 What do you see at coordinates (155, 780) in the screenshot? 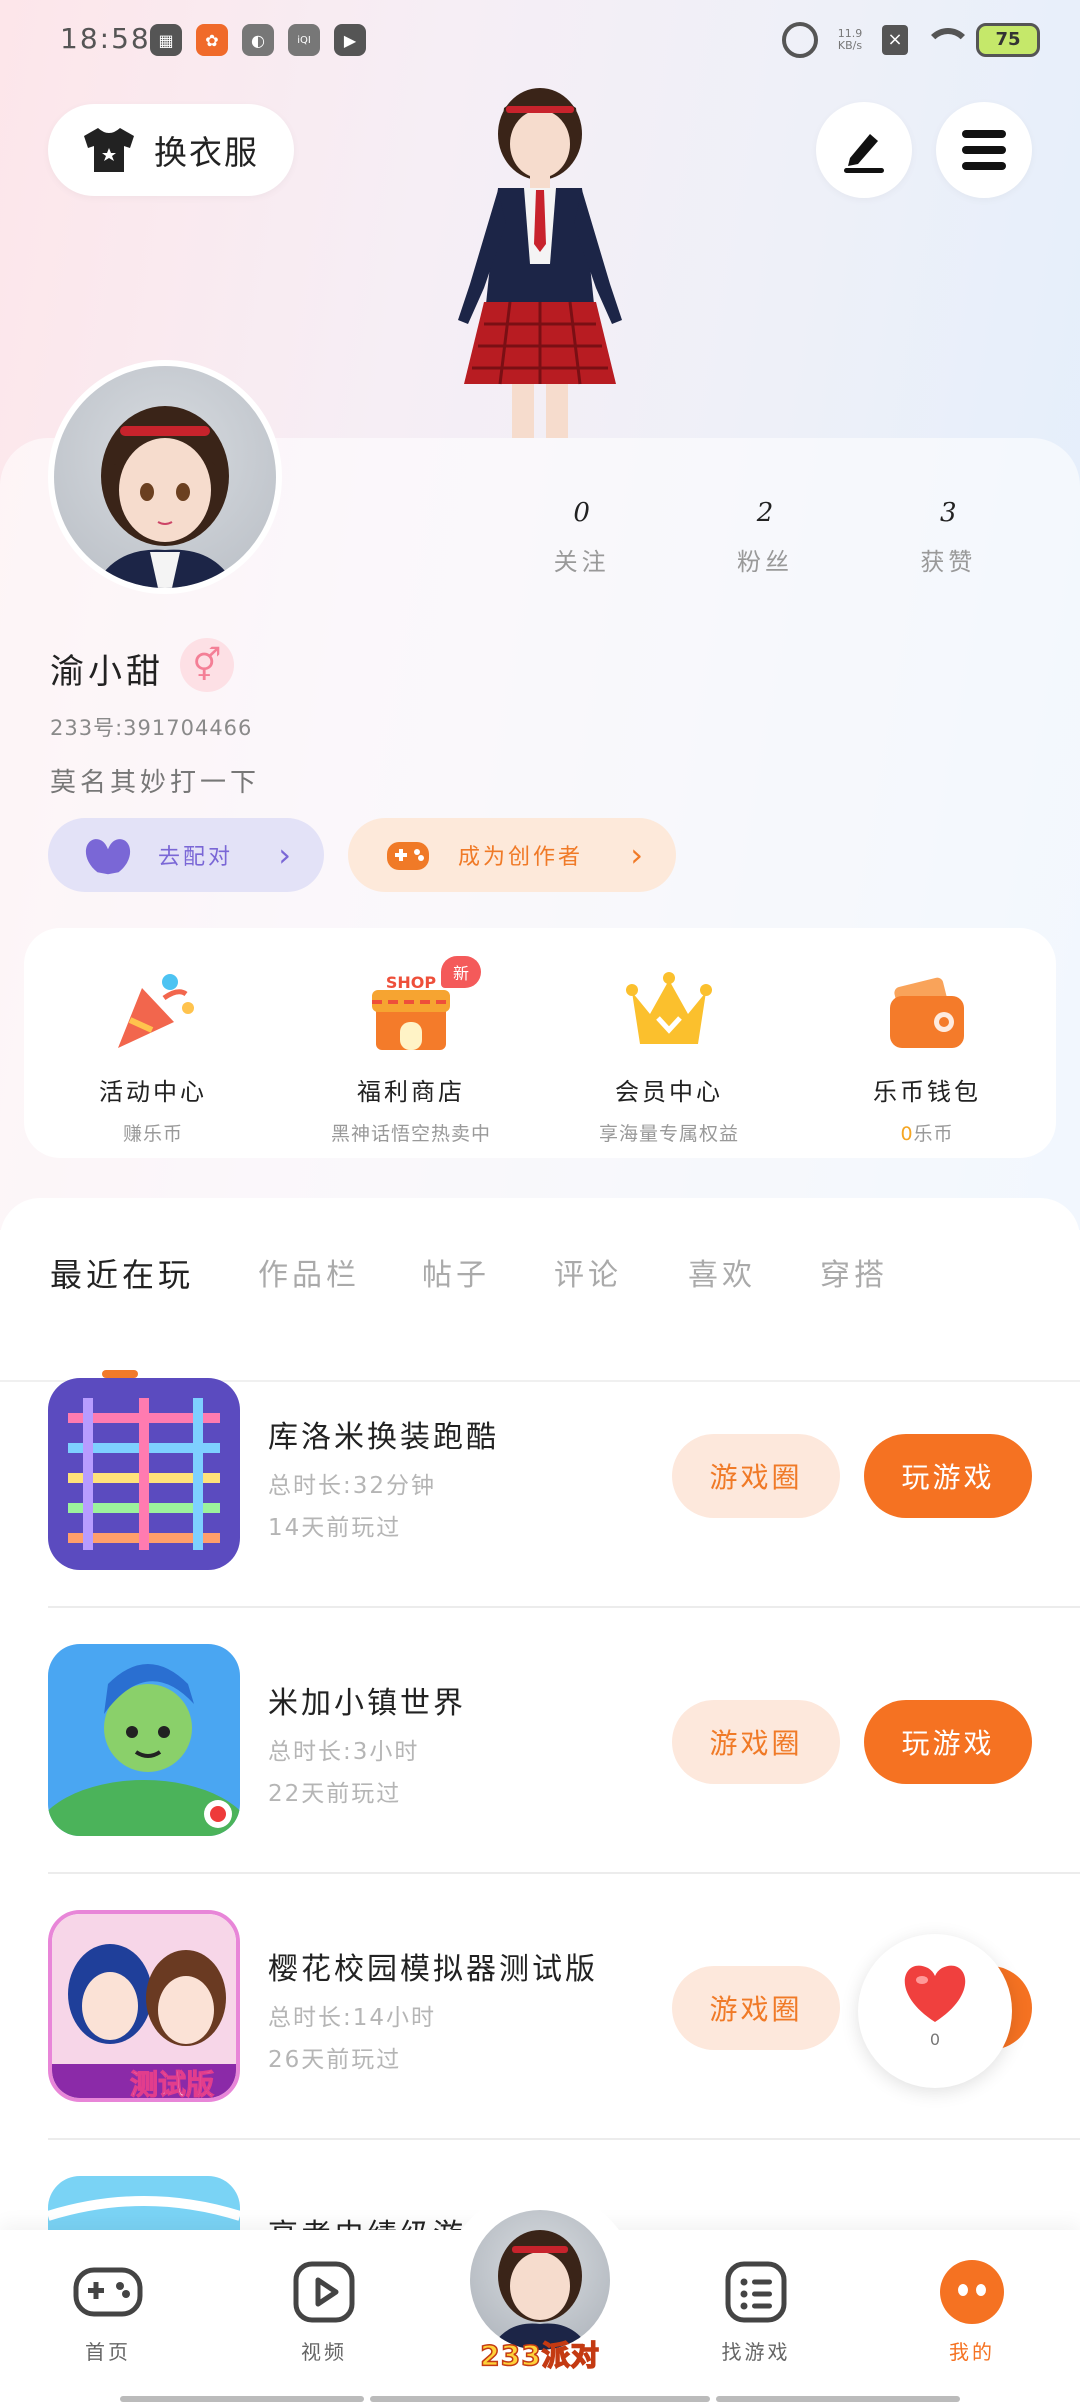
I see `user-bio: 莫名其妙打一下` at bounding box center [155, 780].